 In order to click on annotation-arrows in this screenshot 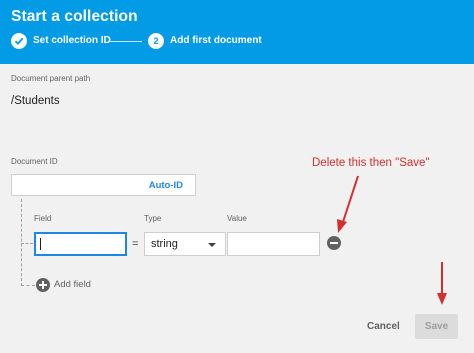, I will do `click(392, 240)`.